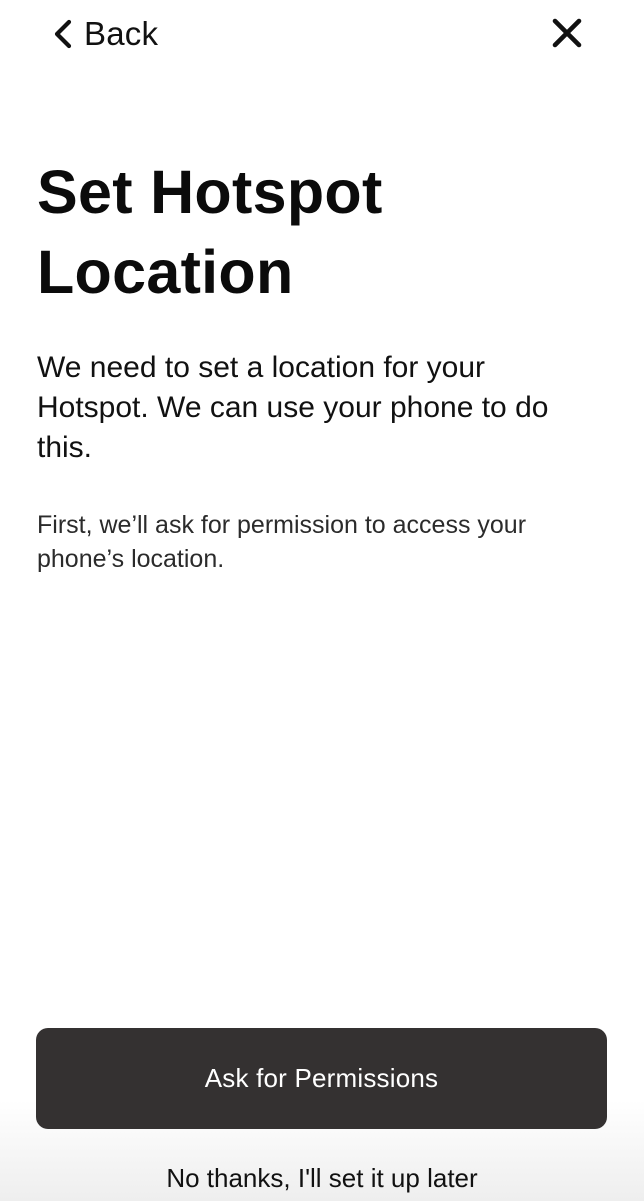 This screenshot has height=1201, width=644. I want to click on page-title: Set Hotspot Location, so click(210, 232).